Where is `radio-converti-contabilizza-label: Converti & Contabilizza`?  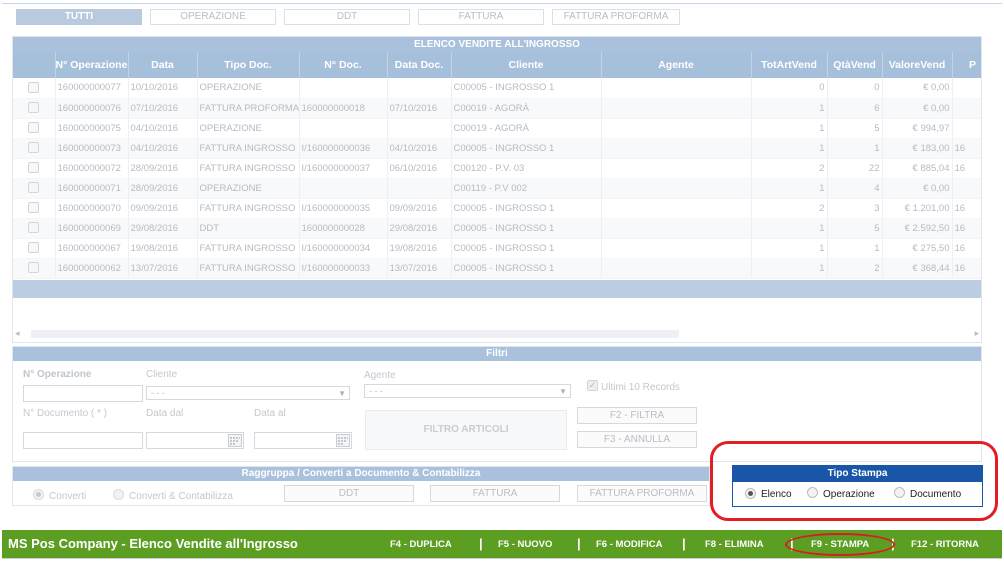 radio-converti-contabilizza-label: Converti & Contabilizza is located at coordinates (181, 496).